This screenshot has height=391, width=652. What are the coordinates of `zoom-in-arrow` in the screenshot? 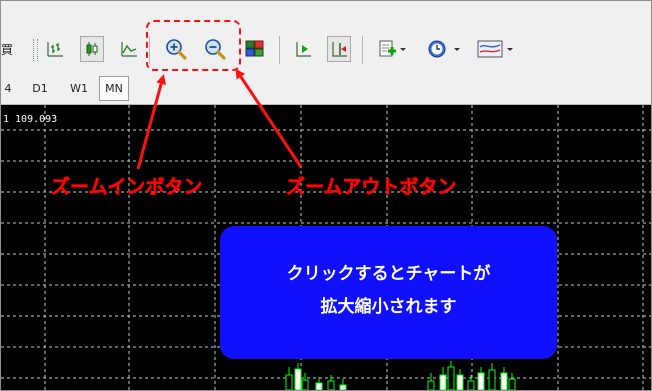 It's located at (151, 122).